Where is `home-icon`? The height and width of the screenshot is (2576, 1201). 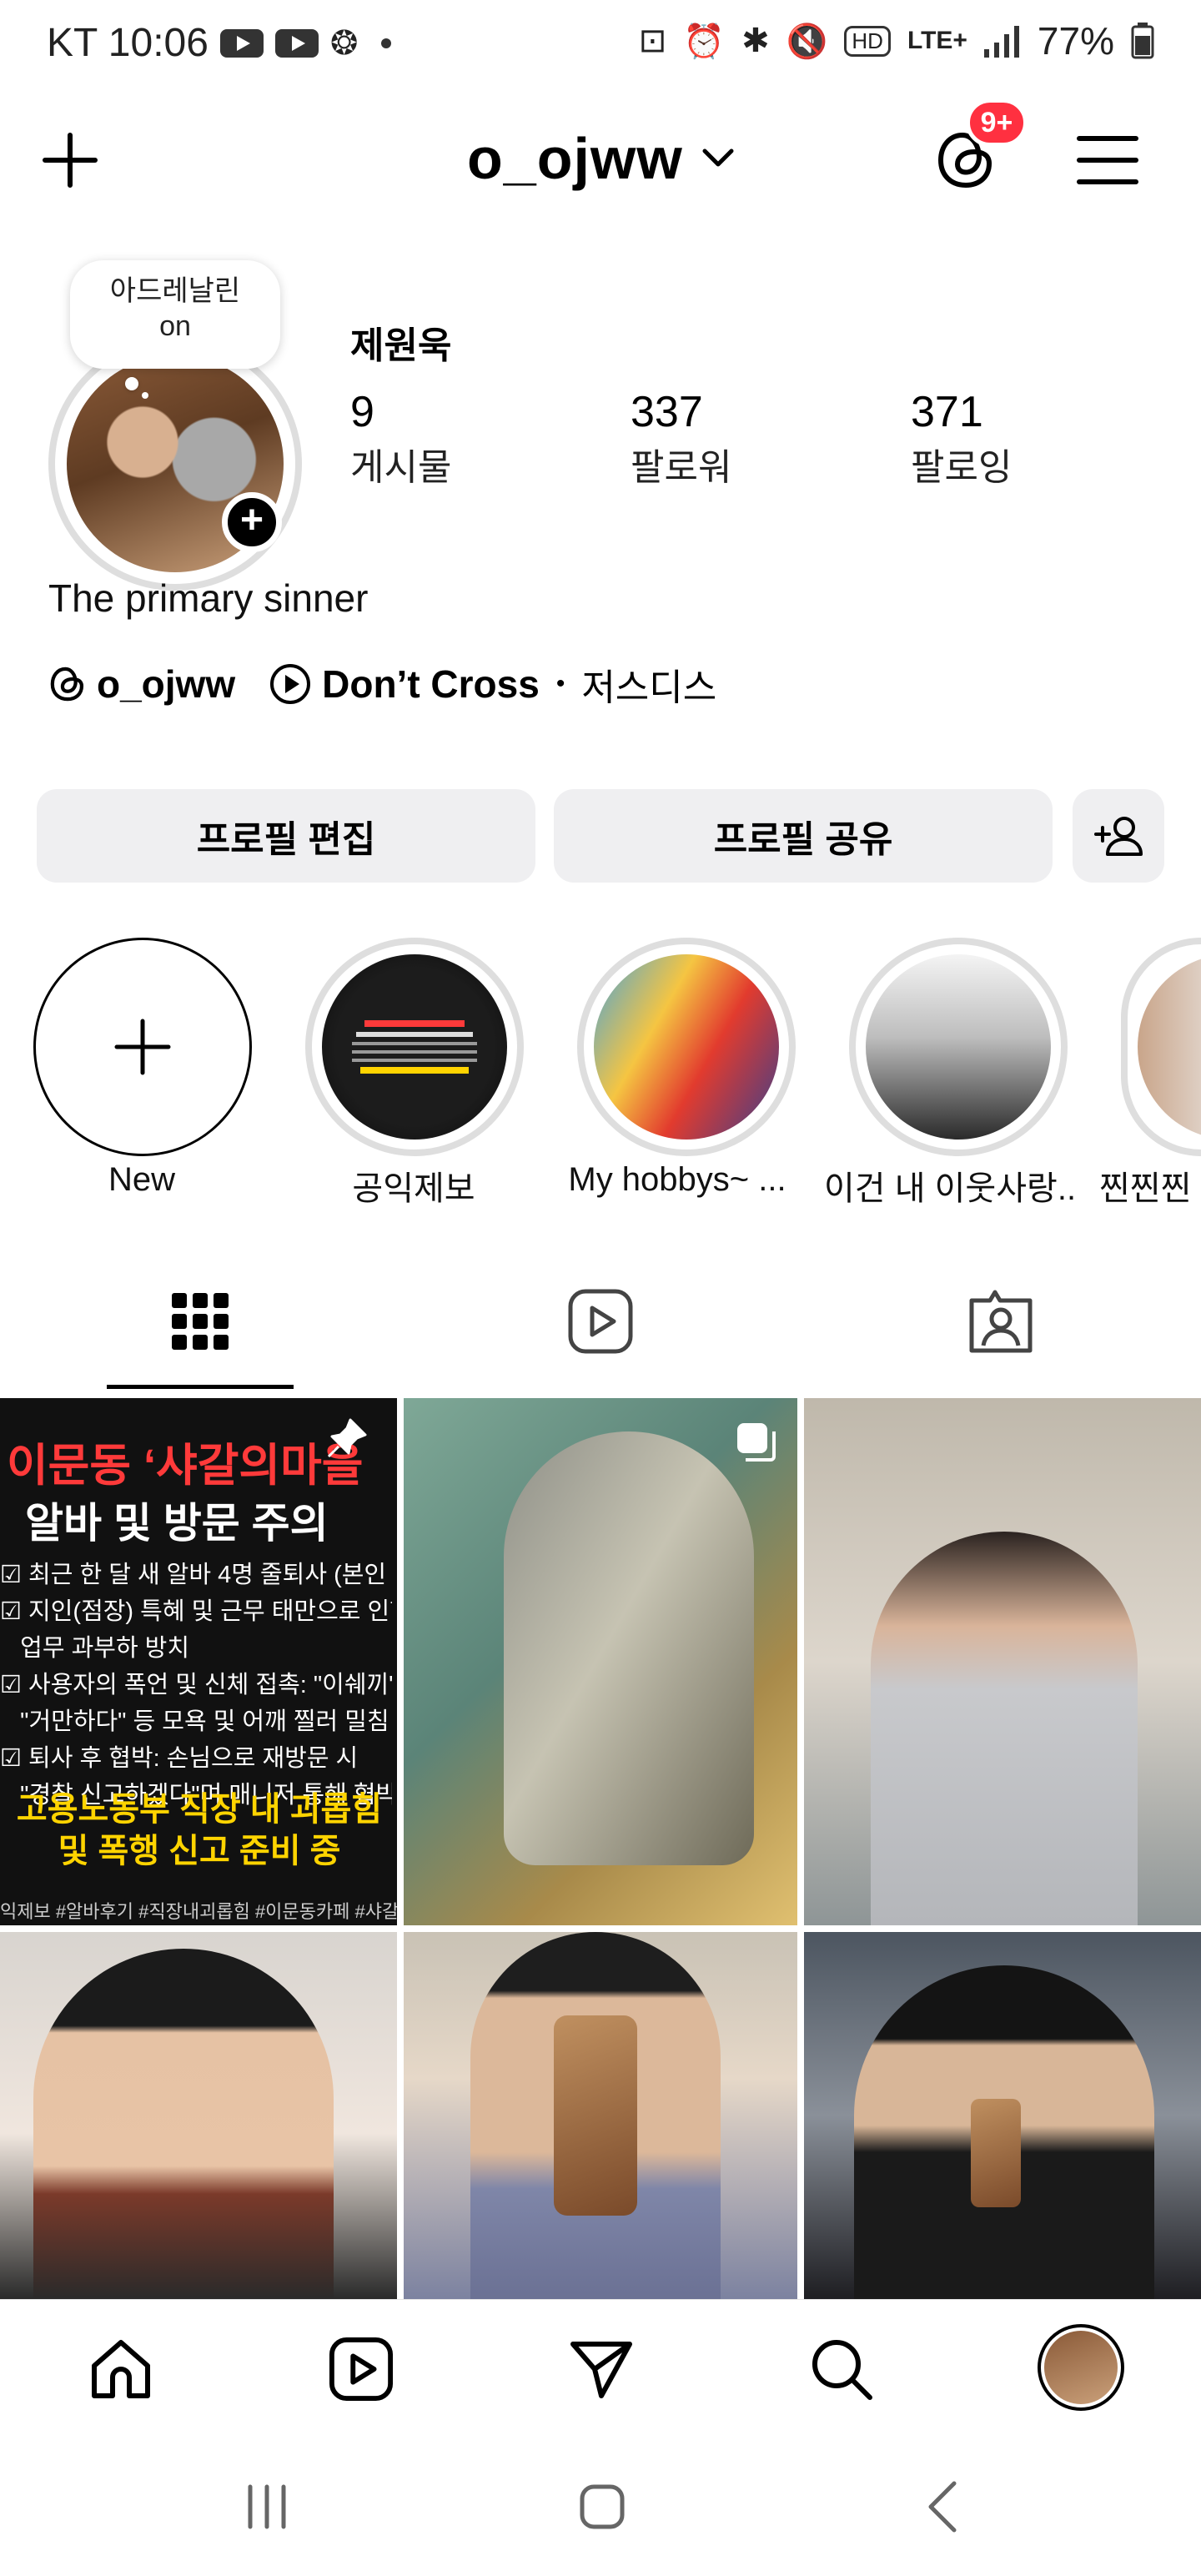
home-icon is located at coordinates (121, 2369).